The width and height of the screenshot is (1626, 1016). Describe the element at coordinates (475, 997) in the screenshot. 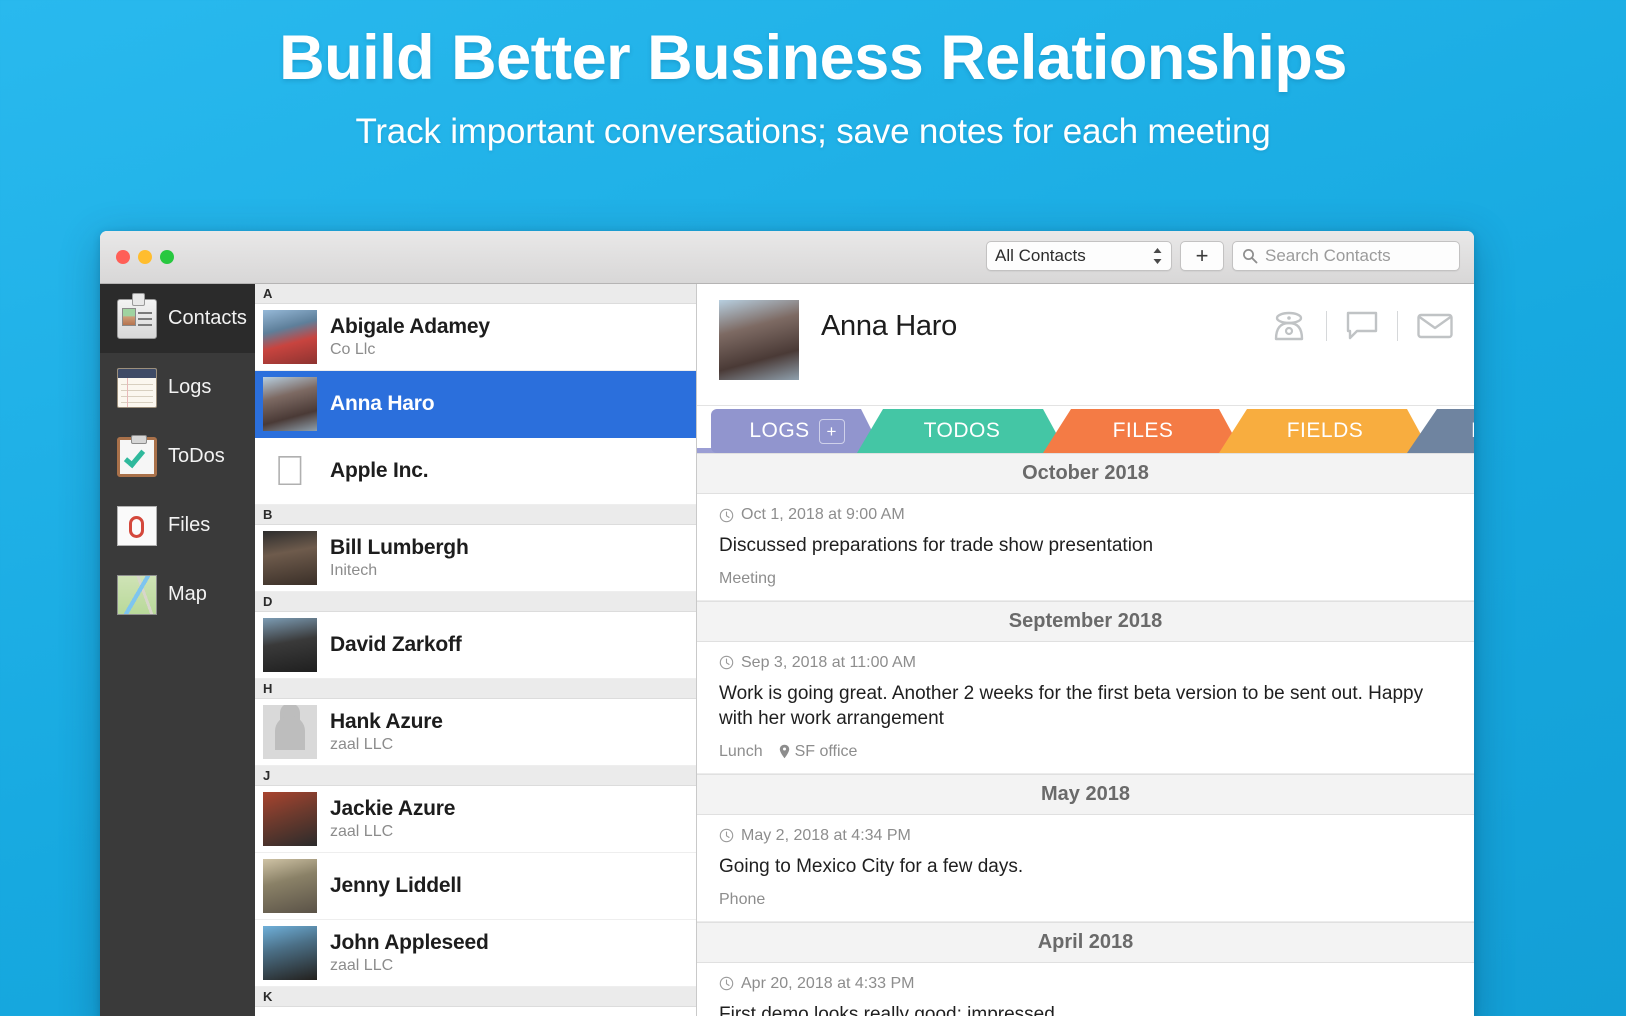

I see `list-section-header: K` at that location.